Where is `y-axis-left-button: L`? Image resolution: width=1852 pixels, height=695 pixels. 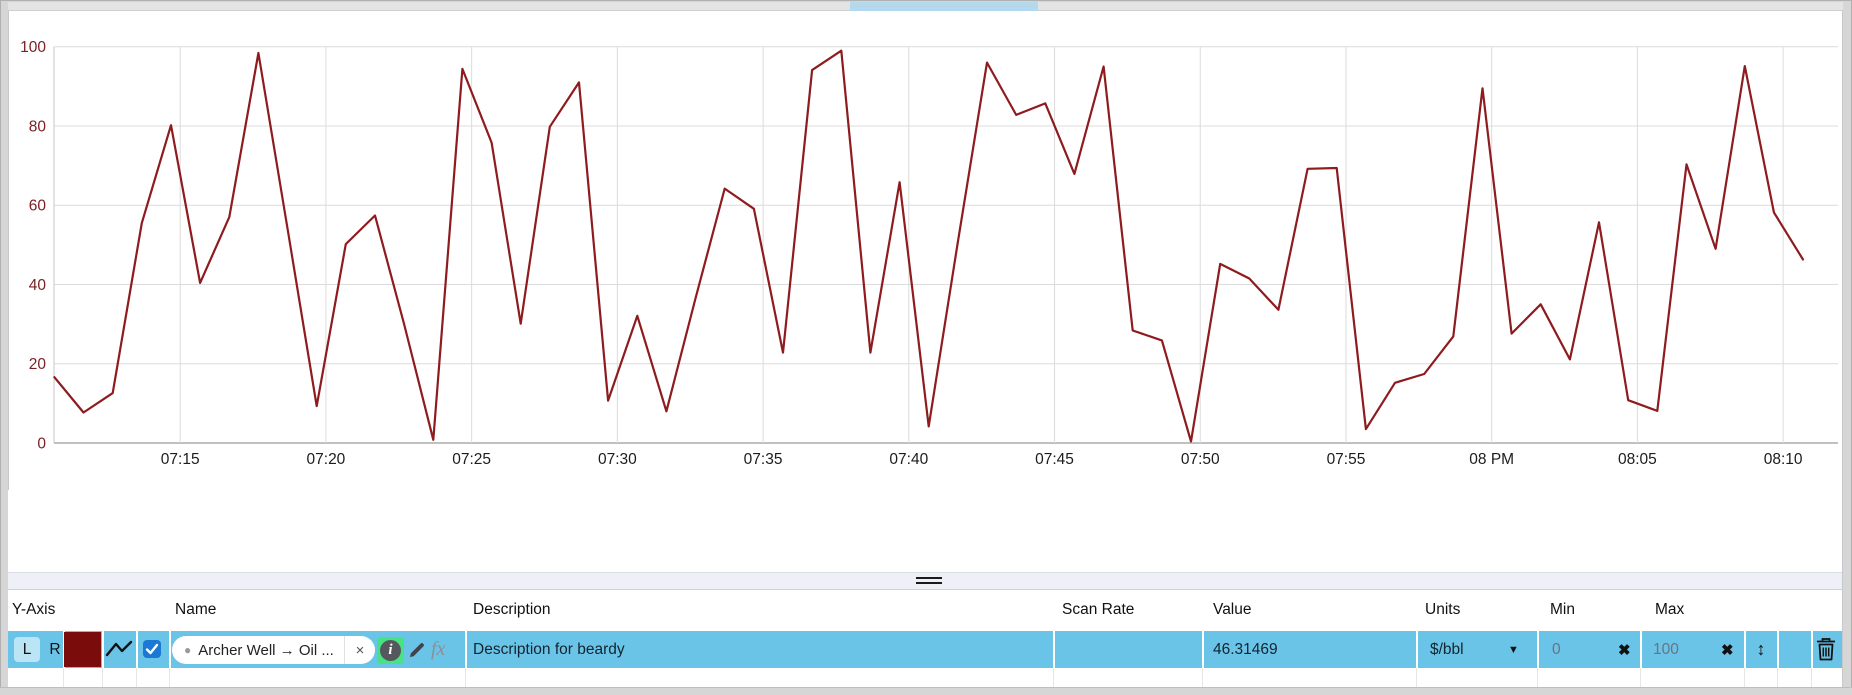
y-axis-left-button: L is located at coordinates (27, 649).